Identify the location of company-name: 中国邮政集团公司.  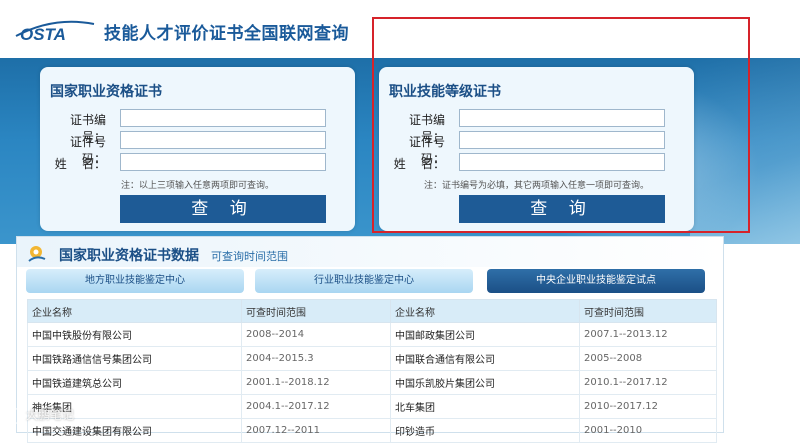
(485, 334).